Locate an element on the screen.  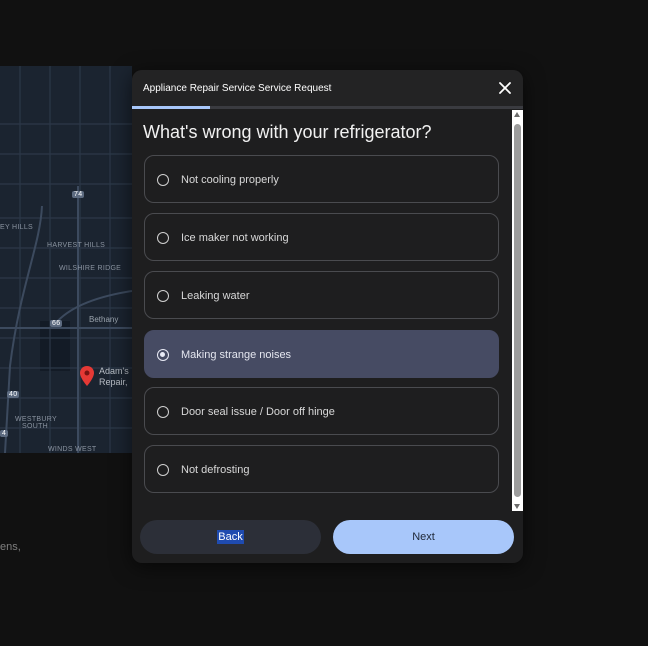
map-label: WINDS WEST is located at coordinates (72, 449).